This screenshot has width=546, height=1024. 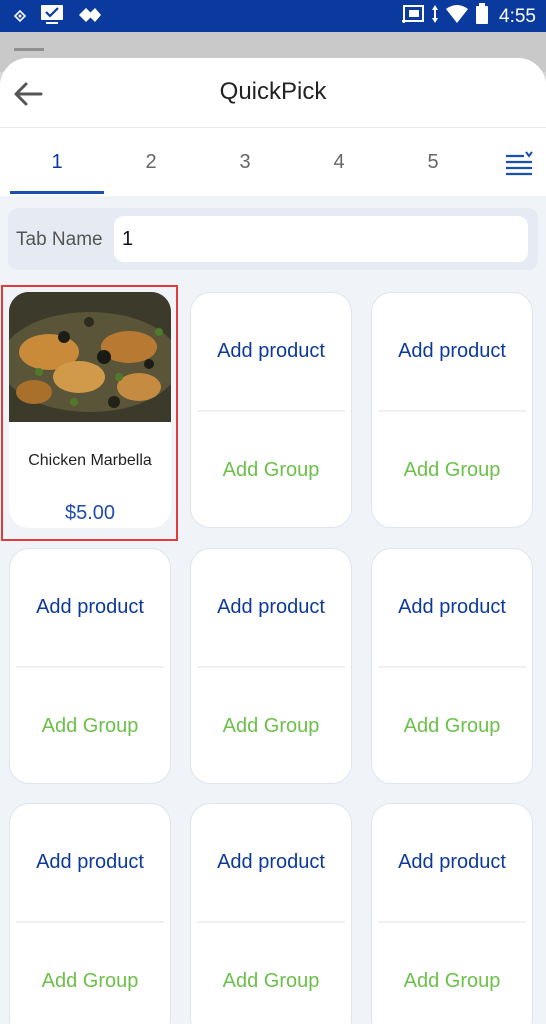 I want to click on tab-3: 3, so click(x=245, y=162).